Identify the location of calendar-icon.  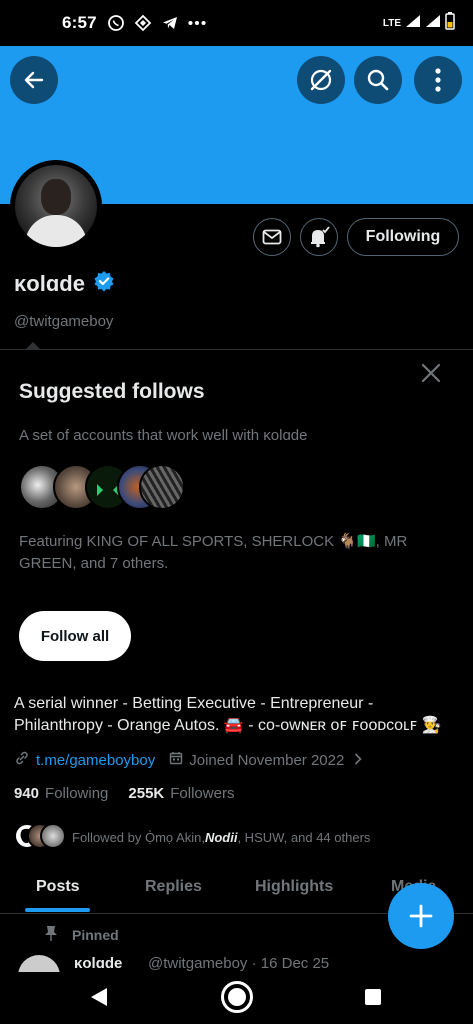
(176, 760).